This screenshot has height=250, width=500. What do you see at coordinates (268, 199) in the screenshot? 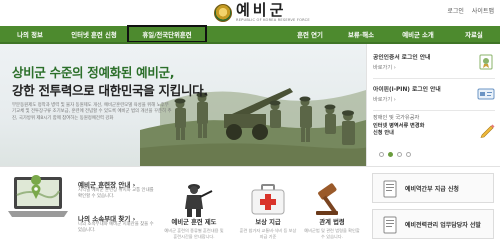
I see `first-aid-kit-icon` at bounding box center [268, 199].